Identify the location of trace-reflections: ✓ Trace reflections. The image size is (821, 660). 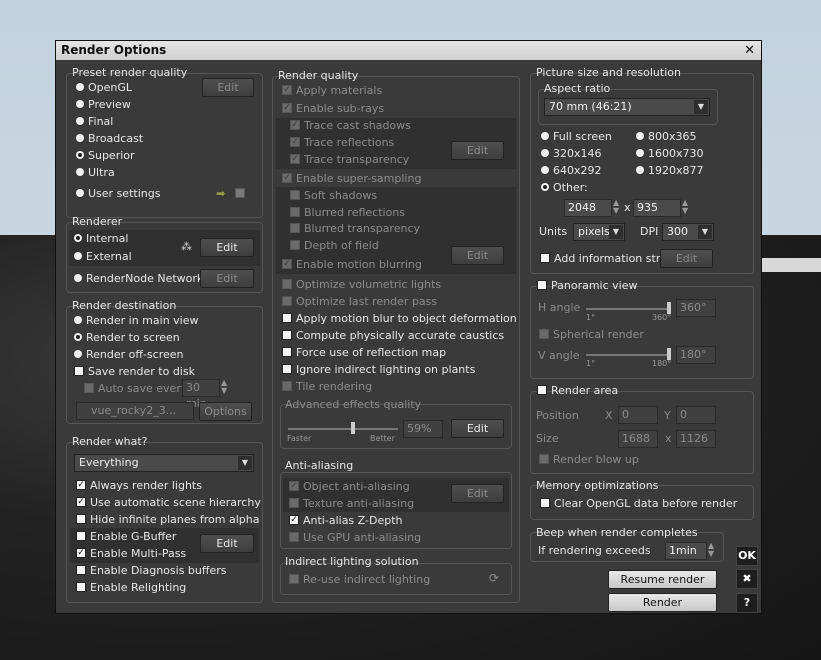
(342, 143).